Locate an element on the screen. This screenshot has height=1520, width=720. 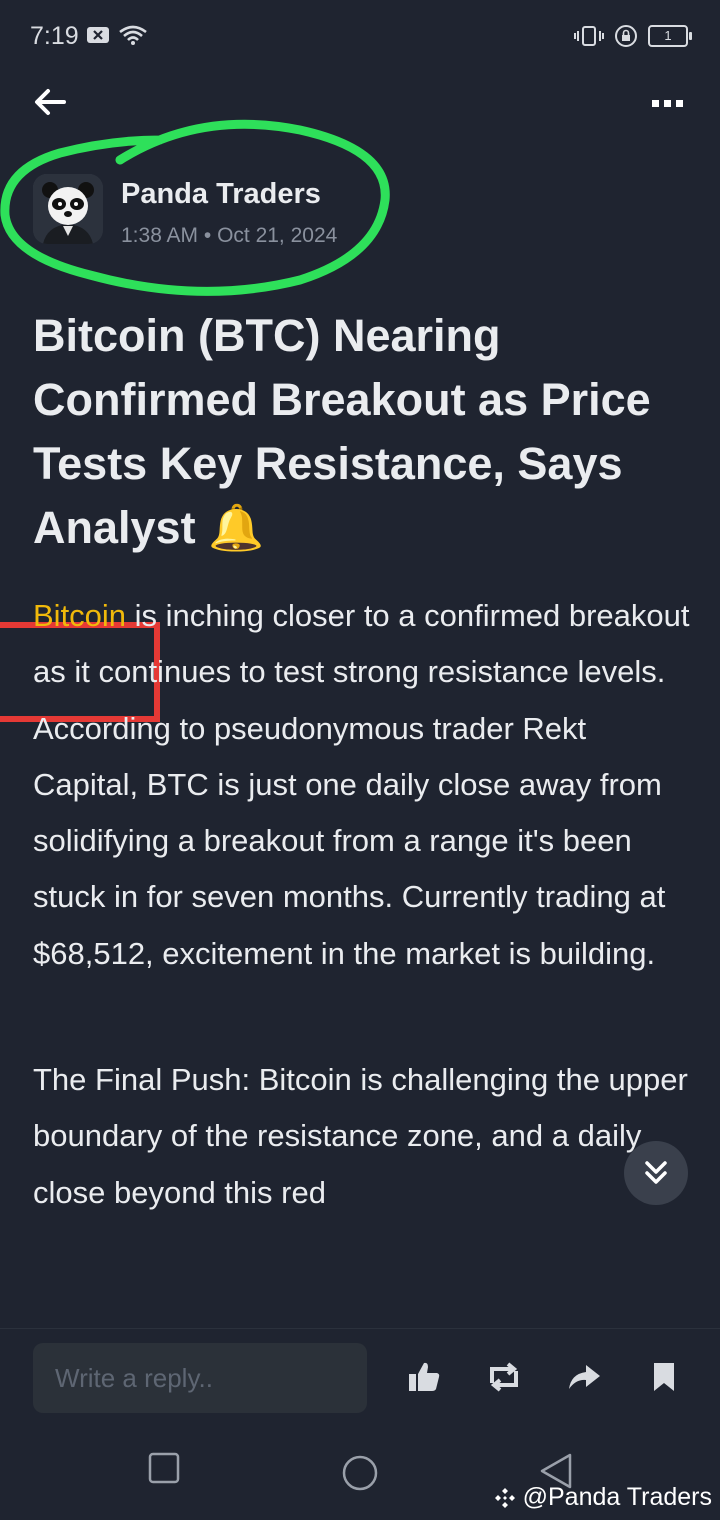
back-button is located at coordinates (52, 102).